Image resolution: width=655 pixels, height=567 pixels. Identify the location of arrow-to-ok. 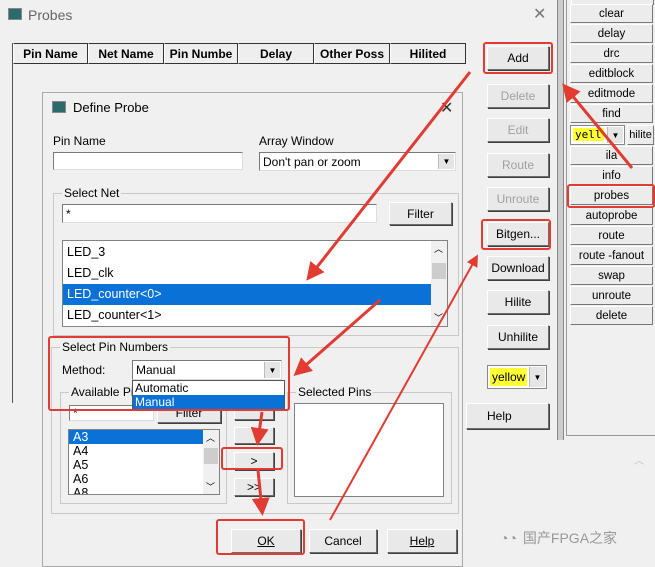
(260, 492).